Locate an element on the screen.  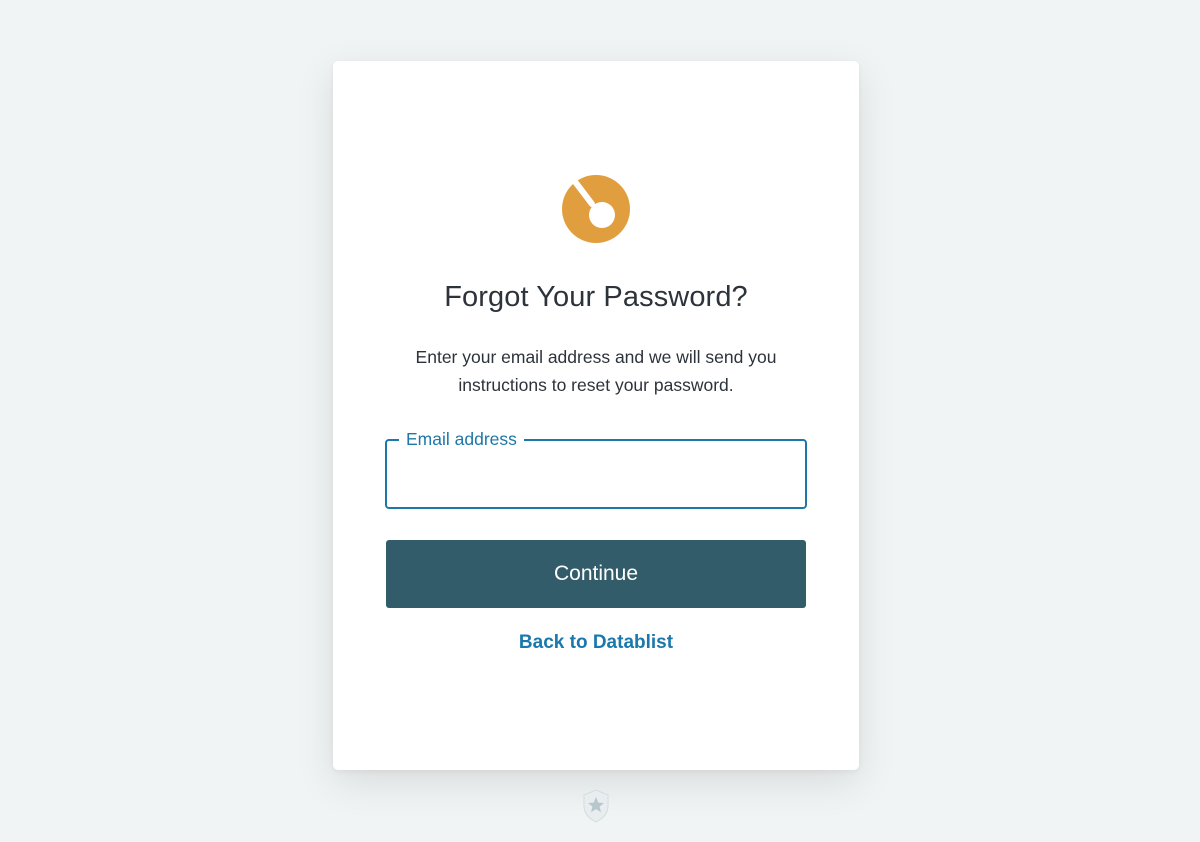
datablist-logo-icon is located at coordinates (596, 209).